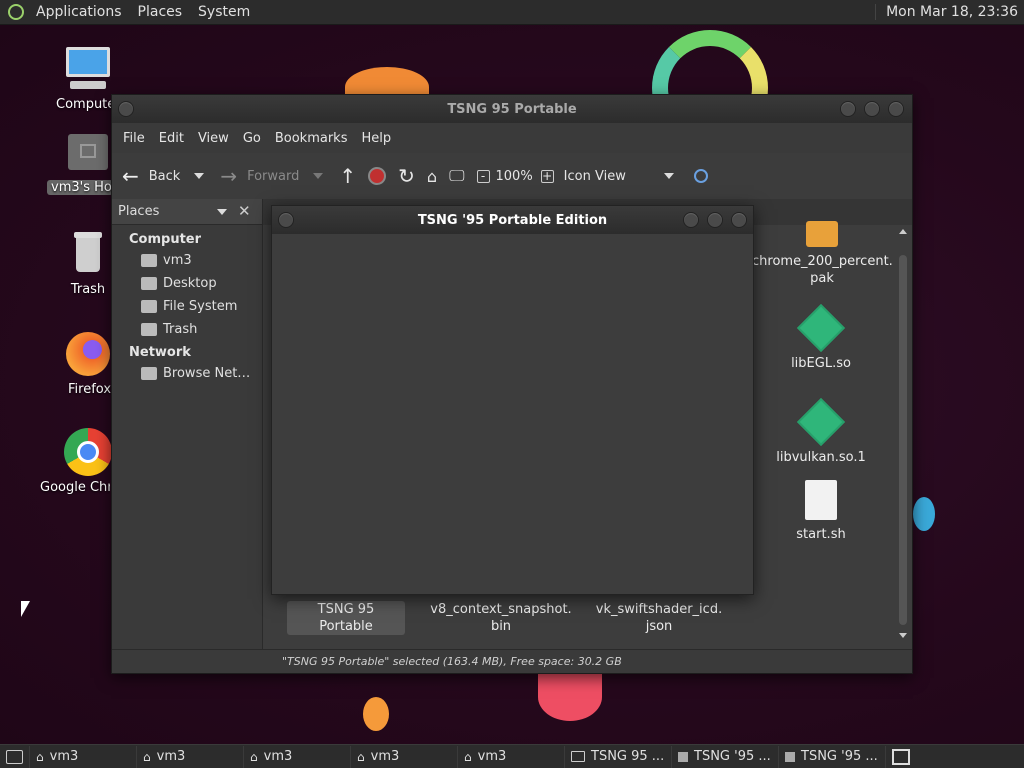 The height and width of the screenshot is (768, 1024). Describe the element at coordinates (134, 138) in the screenshot. I see `menu-file: File` at that location.